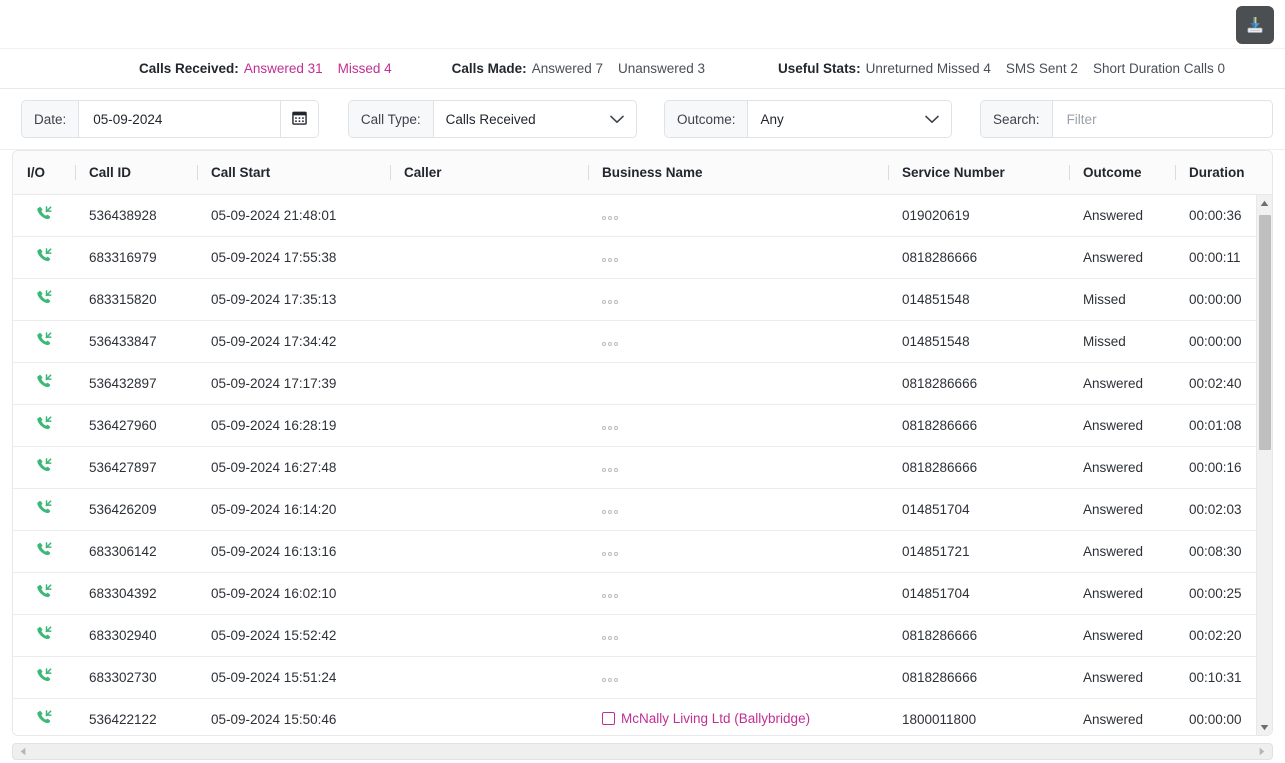  I want to click on cell-call-id: 536433847, so click(123, 341).